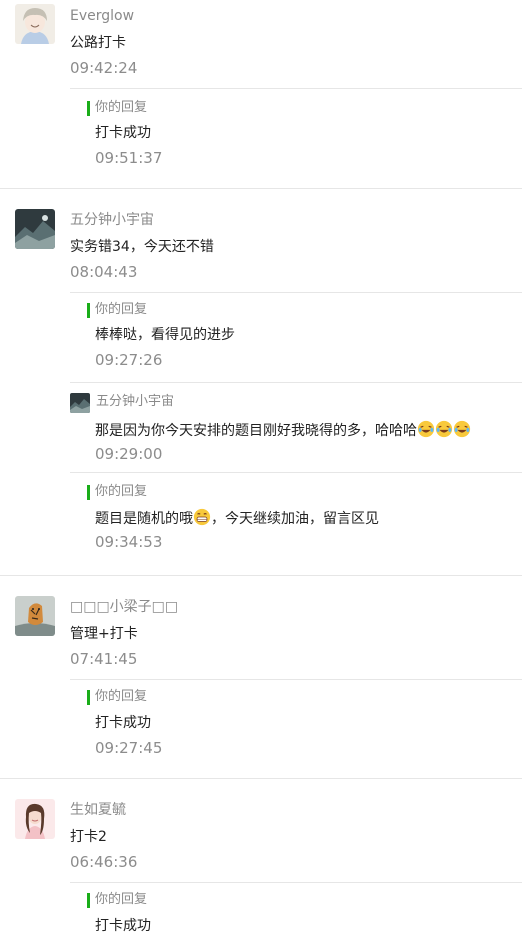 The width and height of the screenshot is (522, 944). Describe the element at coordinates (144, 519) in the screenshot. I see `reply-text-before: 题目是随机的哦` at that location.